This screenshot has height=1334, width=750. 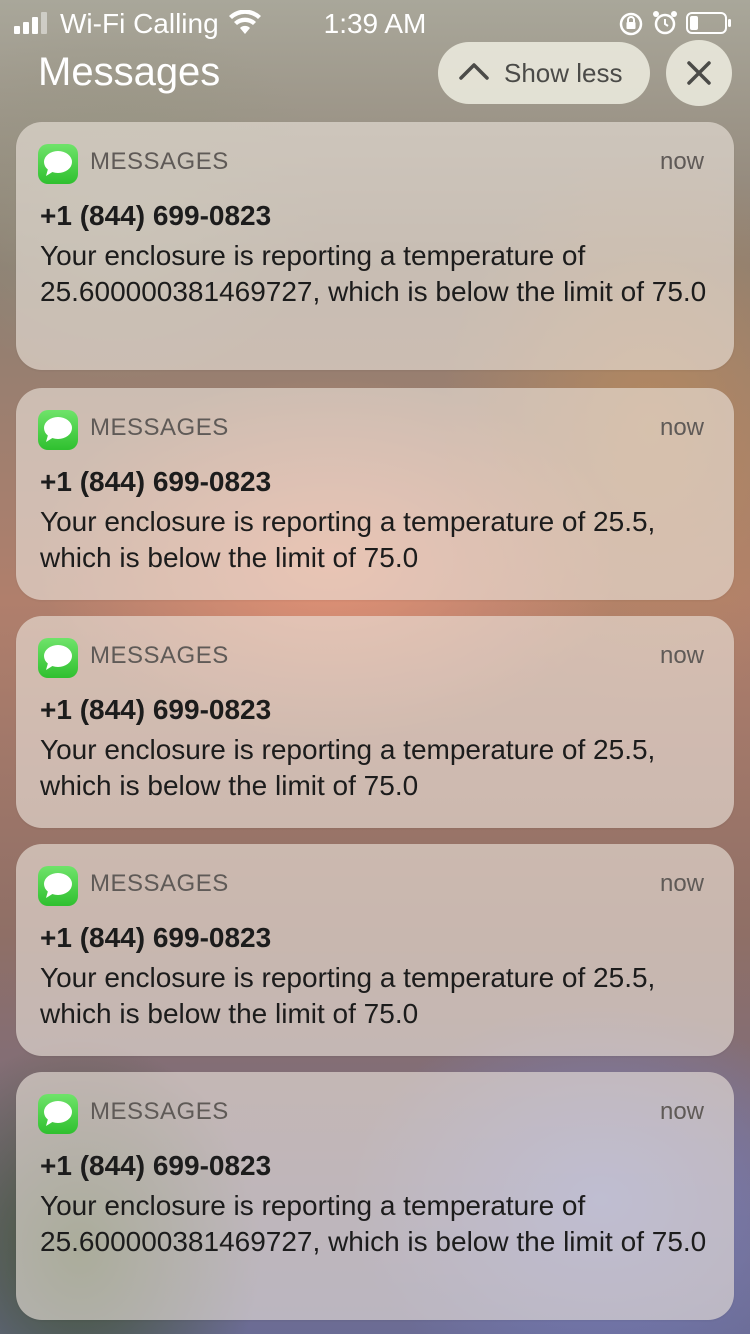 What do you see at coordinates (665, 23) in the screenshot?
I see `alarm-icon` at bounding box center [665, 23].